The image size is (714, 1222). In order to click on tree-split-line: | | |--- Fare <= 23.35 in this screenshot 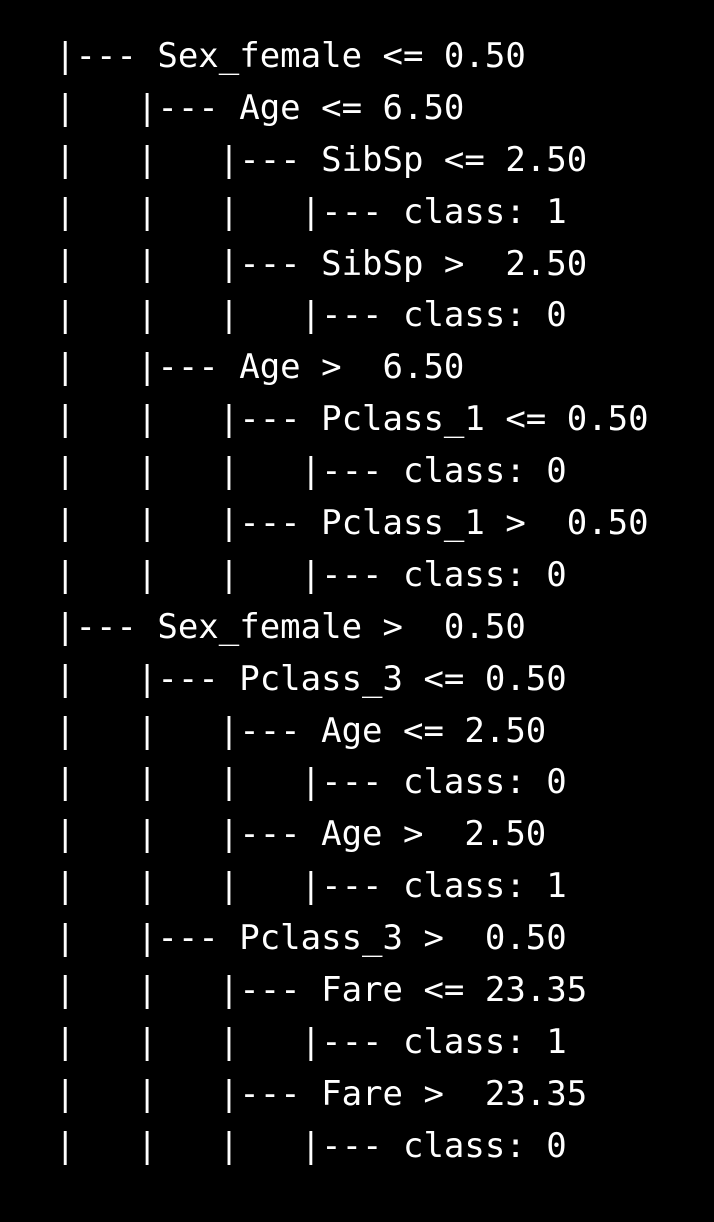, I will do `click(321, 990)`.